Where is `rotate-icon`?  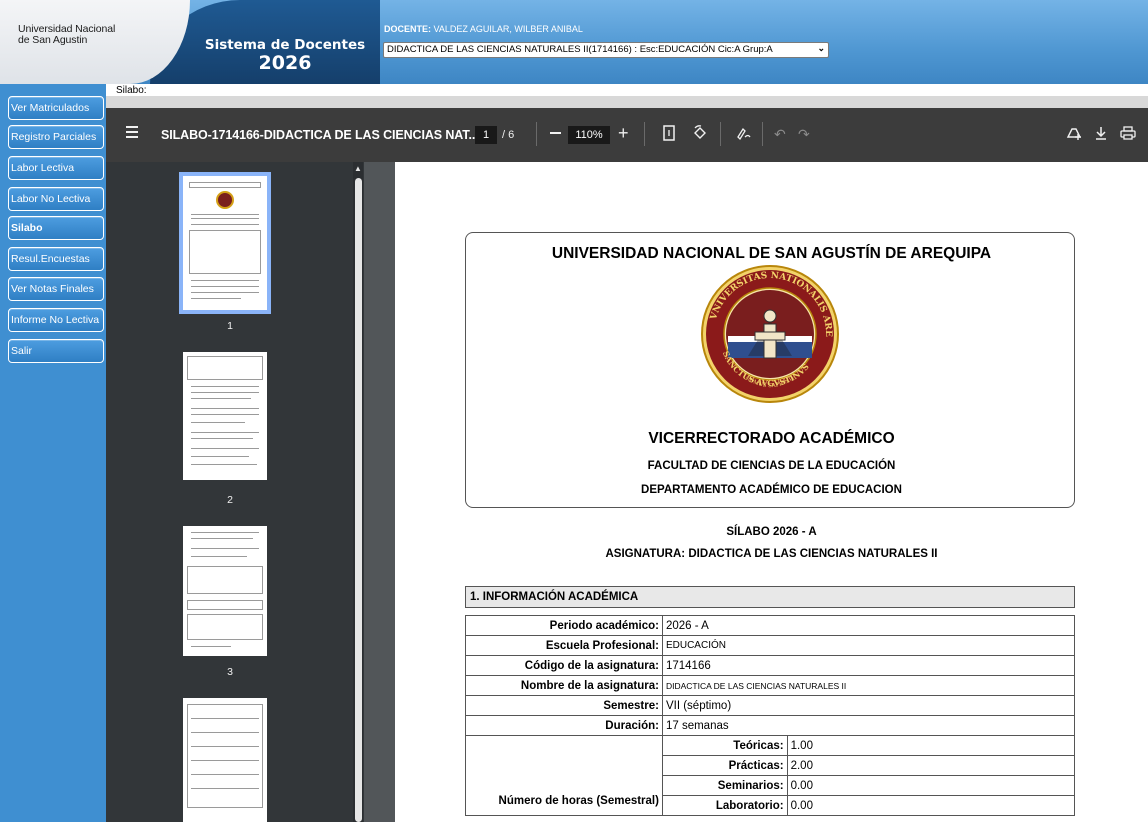 rotate-icon is located at coordinates (700, 135).